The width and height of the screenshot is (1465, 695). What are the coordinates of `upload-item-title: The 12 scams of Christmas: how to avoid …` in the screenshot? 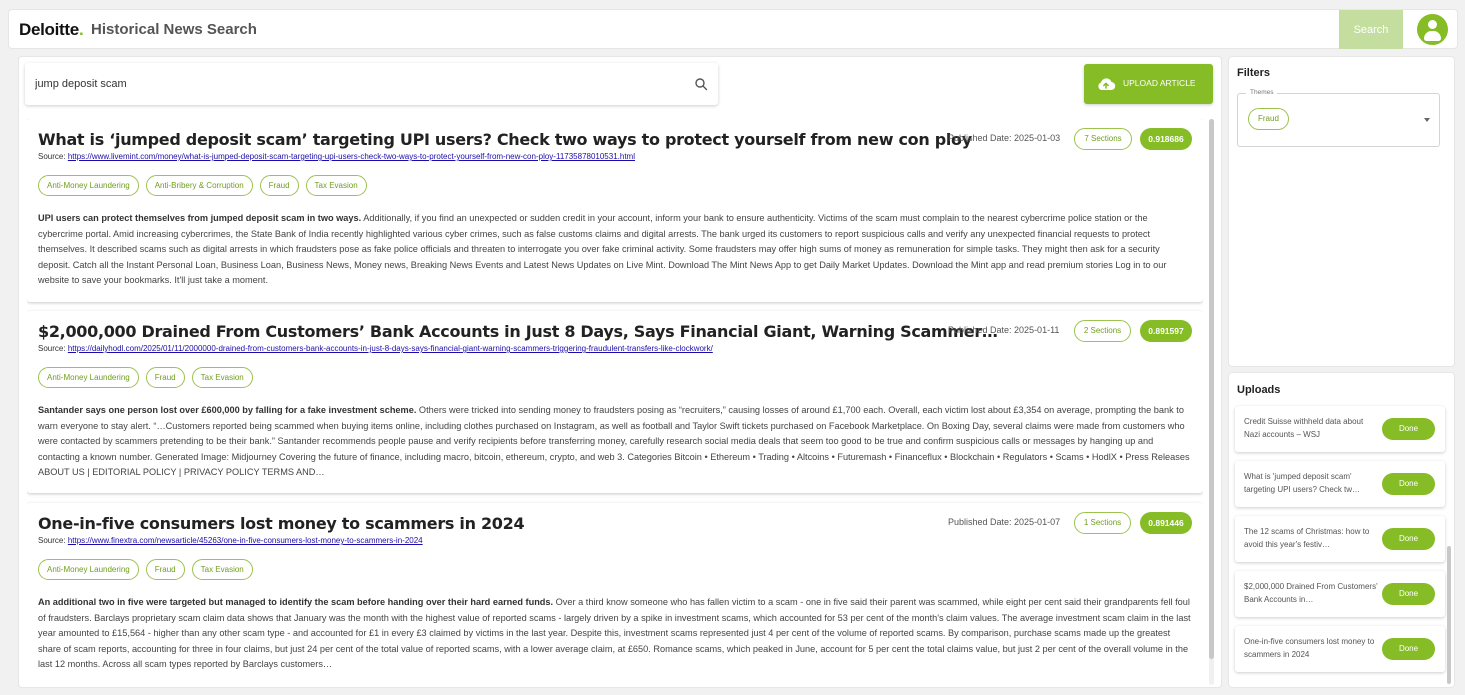 It's located at (1307, 538).